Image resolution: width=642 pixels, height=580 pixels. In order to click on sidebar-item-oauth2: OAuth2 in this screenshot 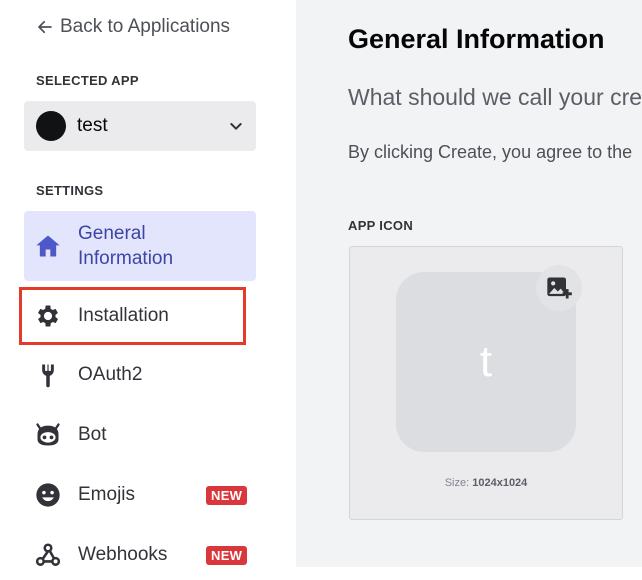, I will do `click(140, 375)`.